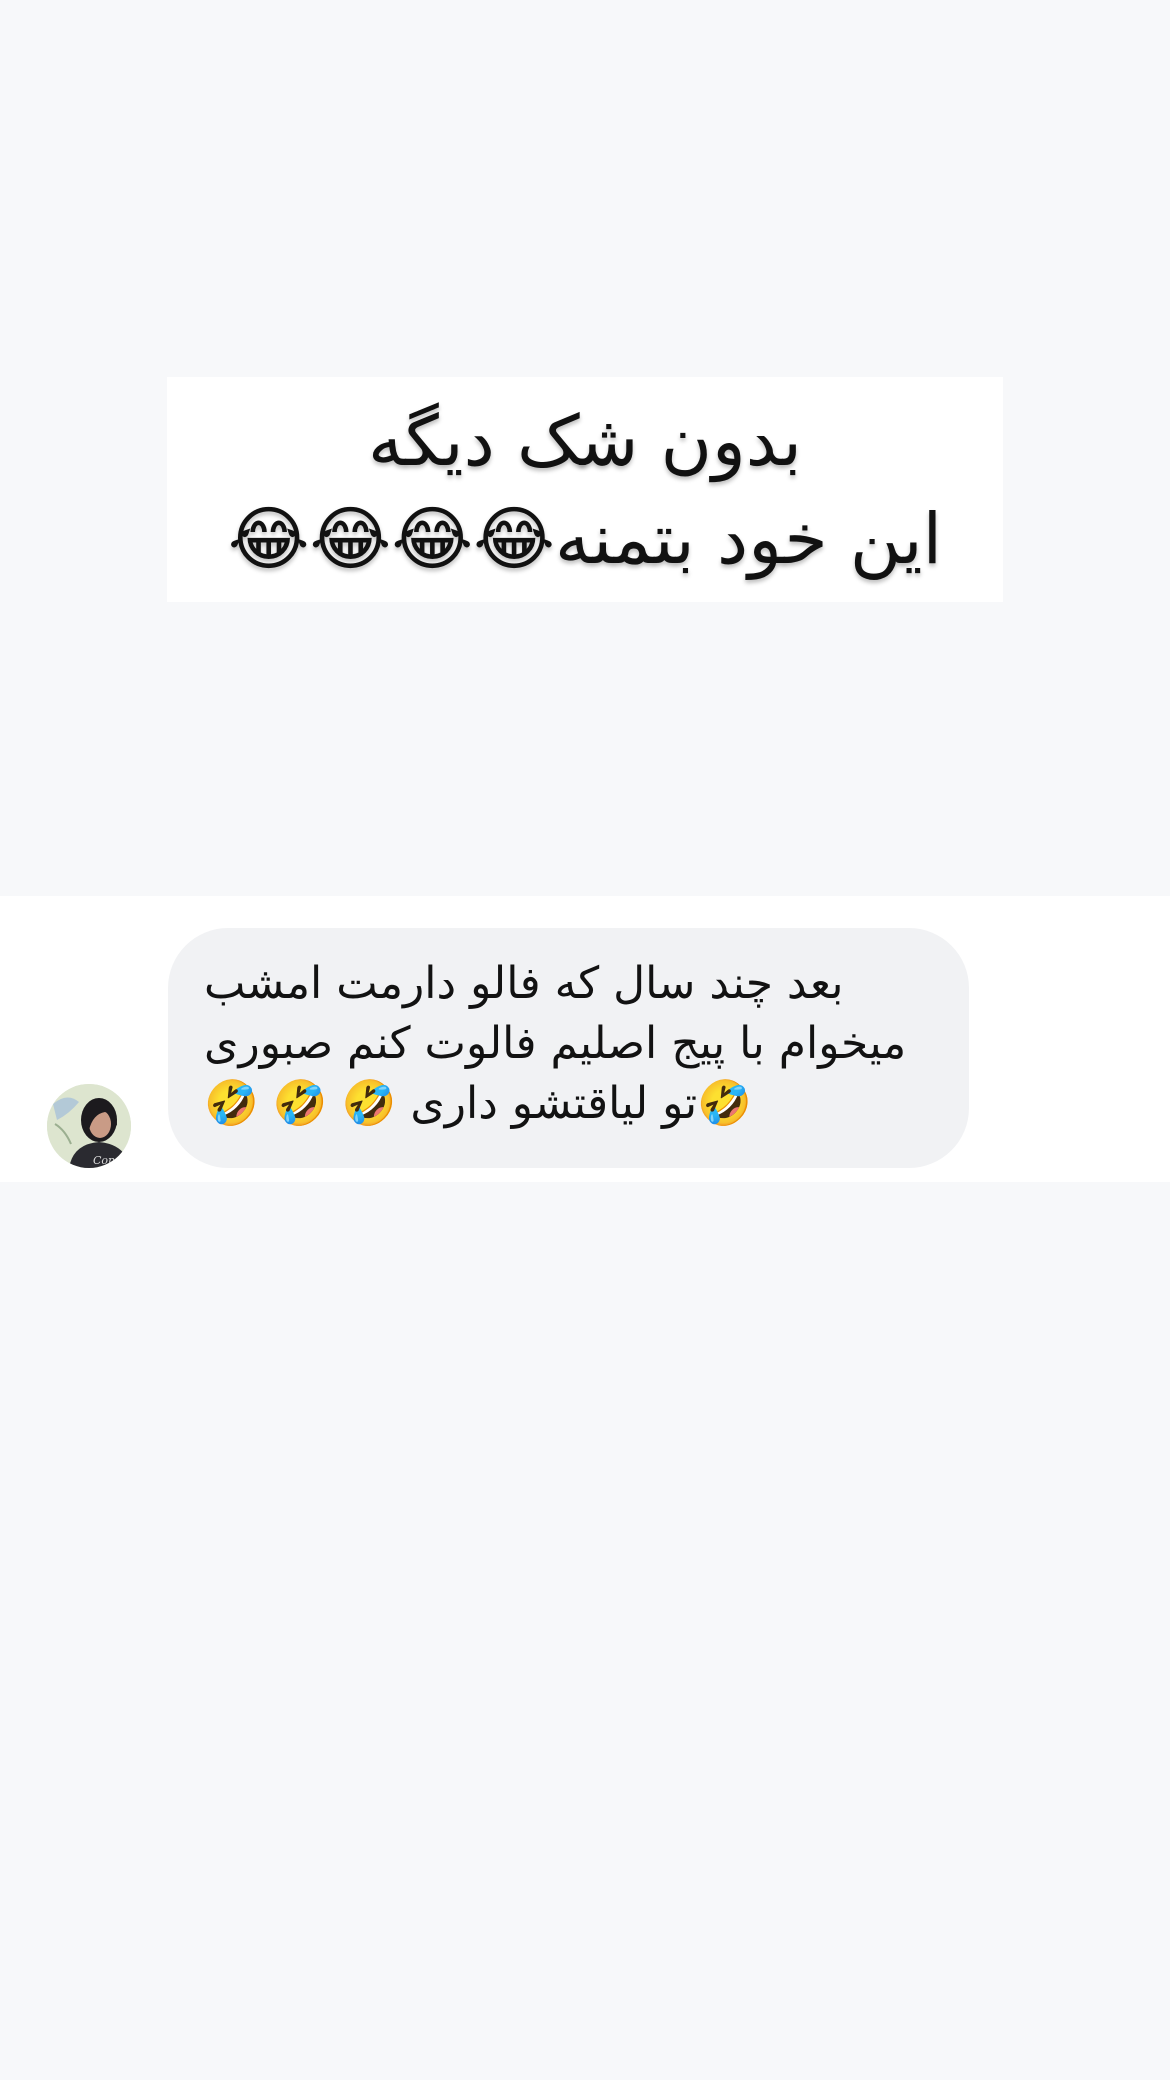  What do you see at coordinates (478, 1103) in the screenshot?
I see `comment-line-3: 🤣تو لیاقتشو داری 🤣 🤣 🤣` at bounding box center [478, 1103].